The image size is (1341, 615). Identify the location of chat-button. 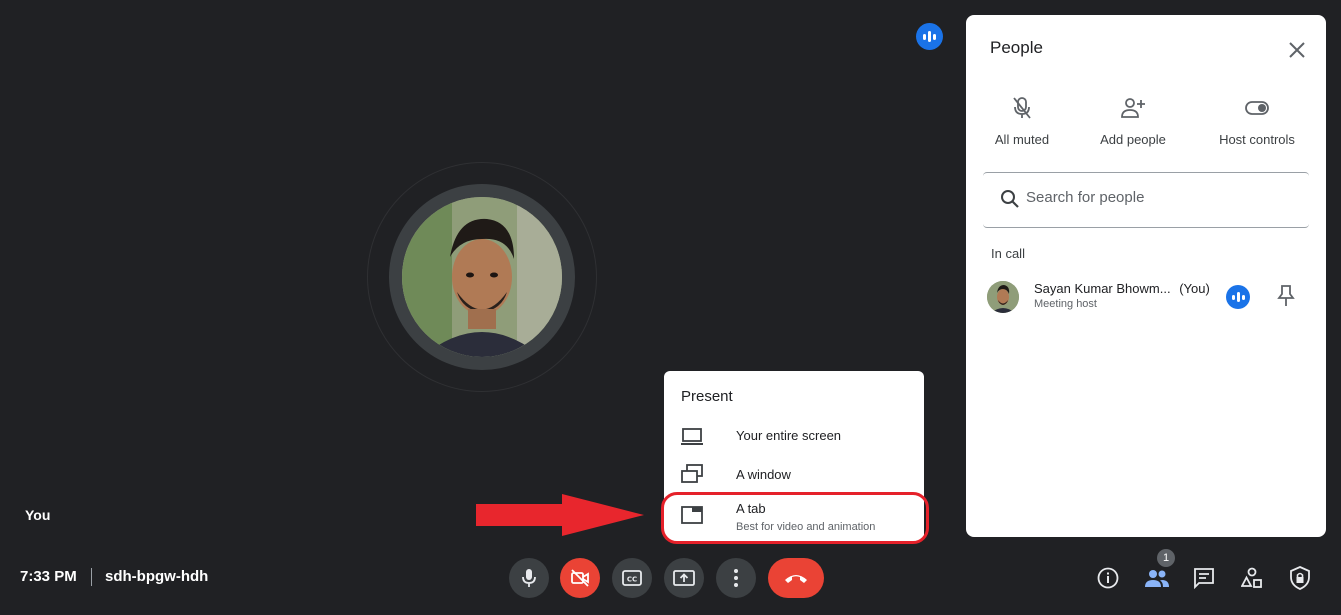
(1204, 578).